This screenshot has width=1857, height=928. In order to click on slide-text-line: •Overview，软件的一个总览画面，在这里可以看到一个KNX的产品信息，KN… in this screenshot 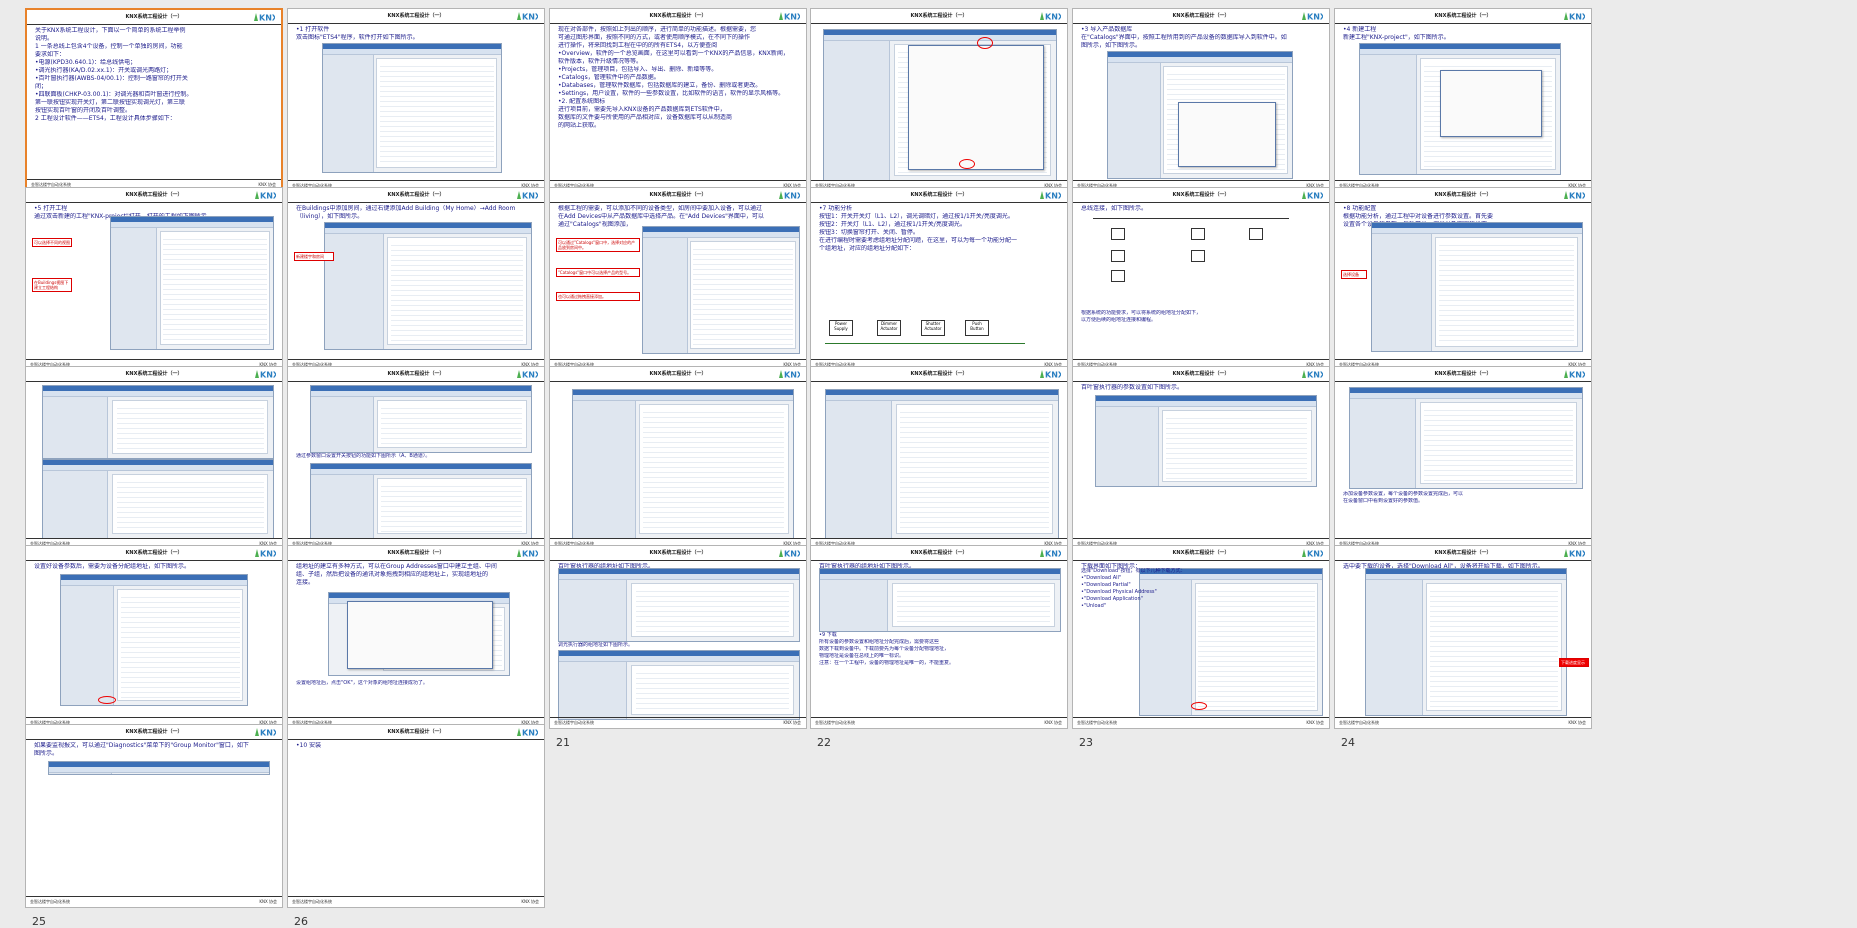, I will do `click(673, 53)`.